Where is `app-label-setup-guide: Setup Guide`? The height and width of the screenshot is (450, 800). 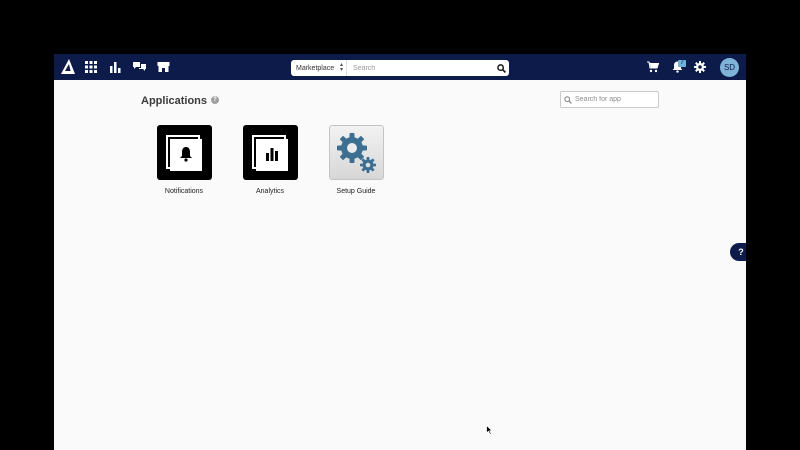 app-label-setup-guide: Setup Guide is located at coordinates (356, 191).